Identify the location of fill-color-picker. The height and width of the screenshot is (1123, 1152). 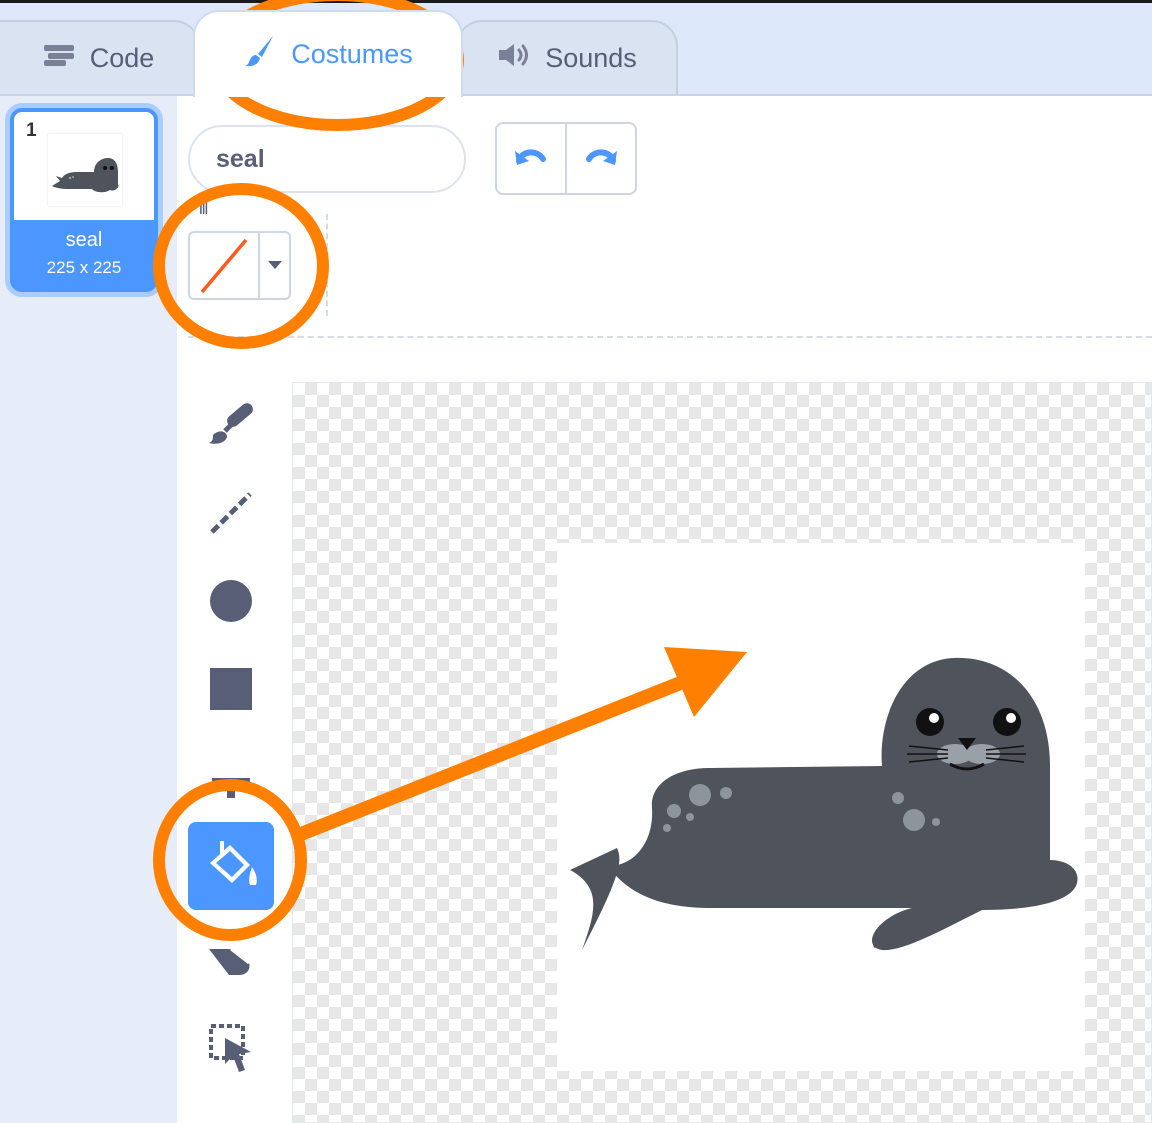
(239, 265).